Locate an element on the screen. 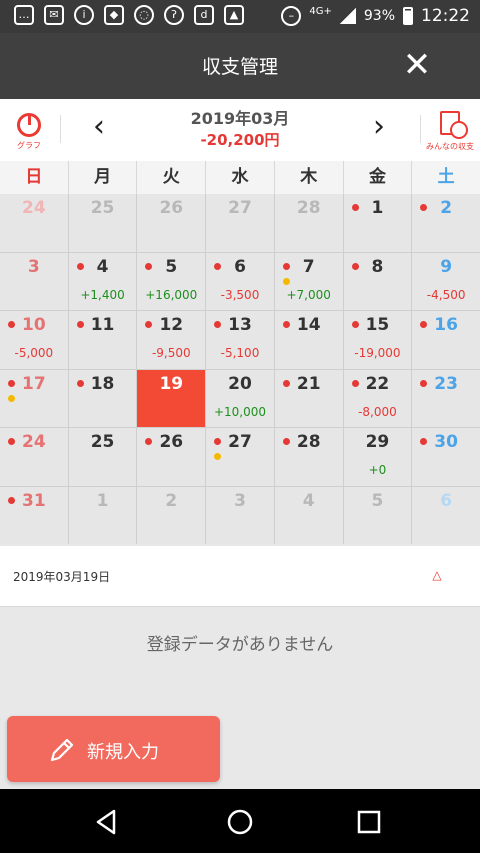  prev-month-button: ‹ is located at coordinates (99, 127).